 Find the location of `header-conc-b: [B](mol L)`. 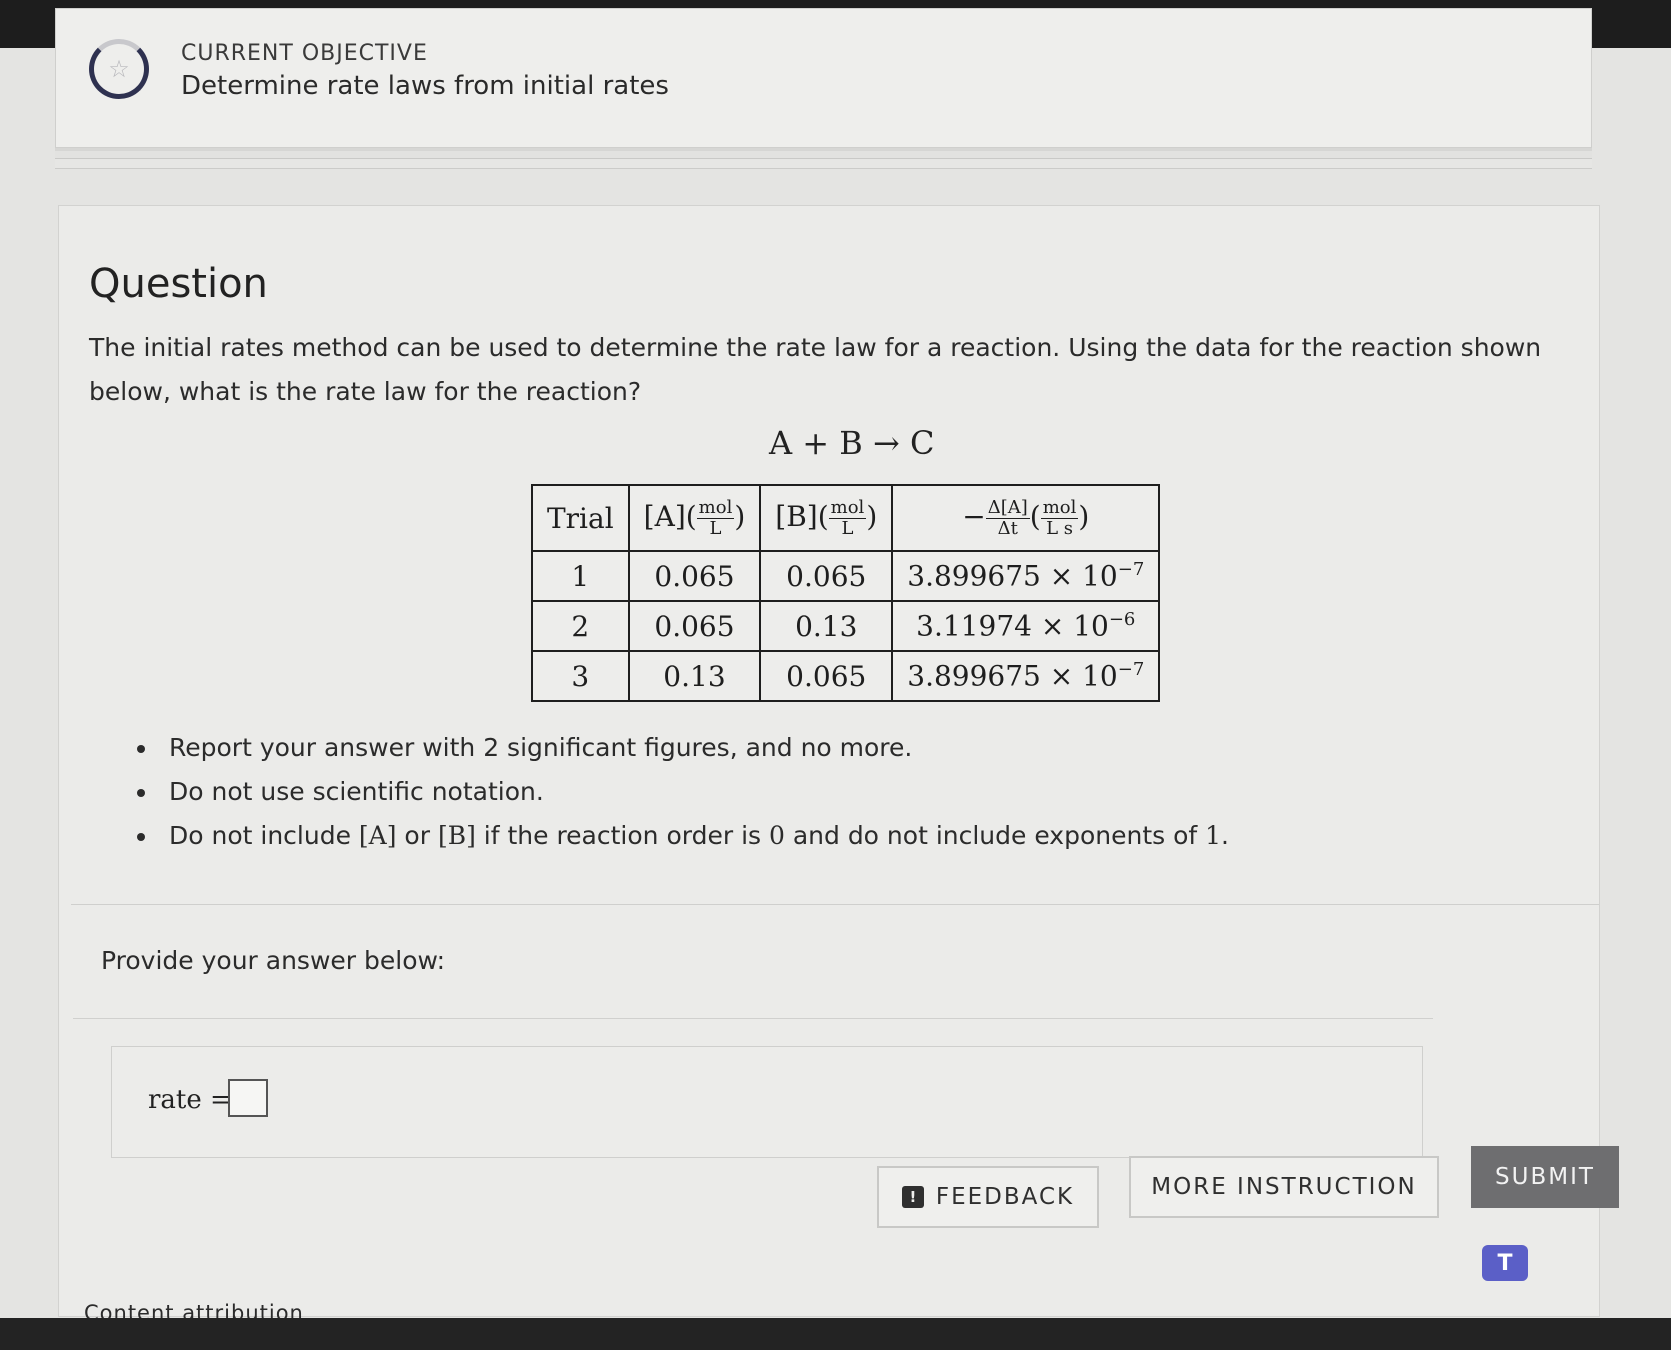

header-conc-b: [B](mol L) is located at coordinates (826, 518).